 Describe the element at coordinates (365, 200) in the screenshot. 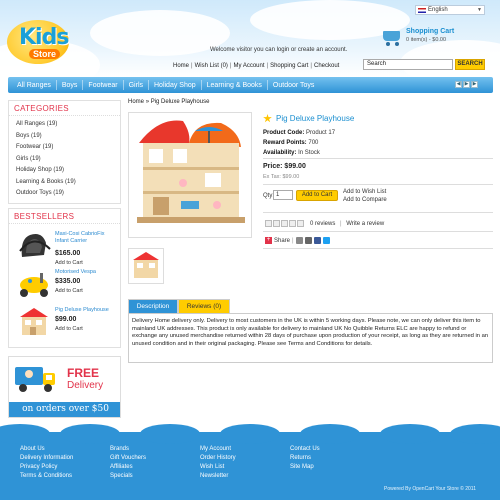

I see `add-to-compare-link: Add to Compare` at that location.